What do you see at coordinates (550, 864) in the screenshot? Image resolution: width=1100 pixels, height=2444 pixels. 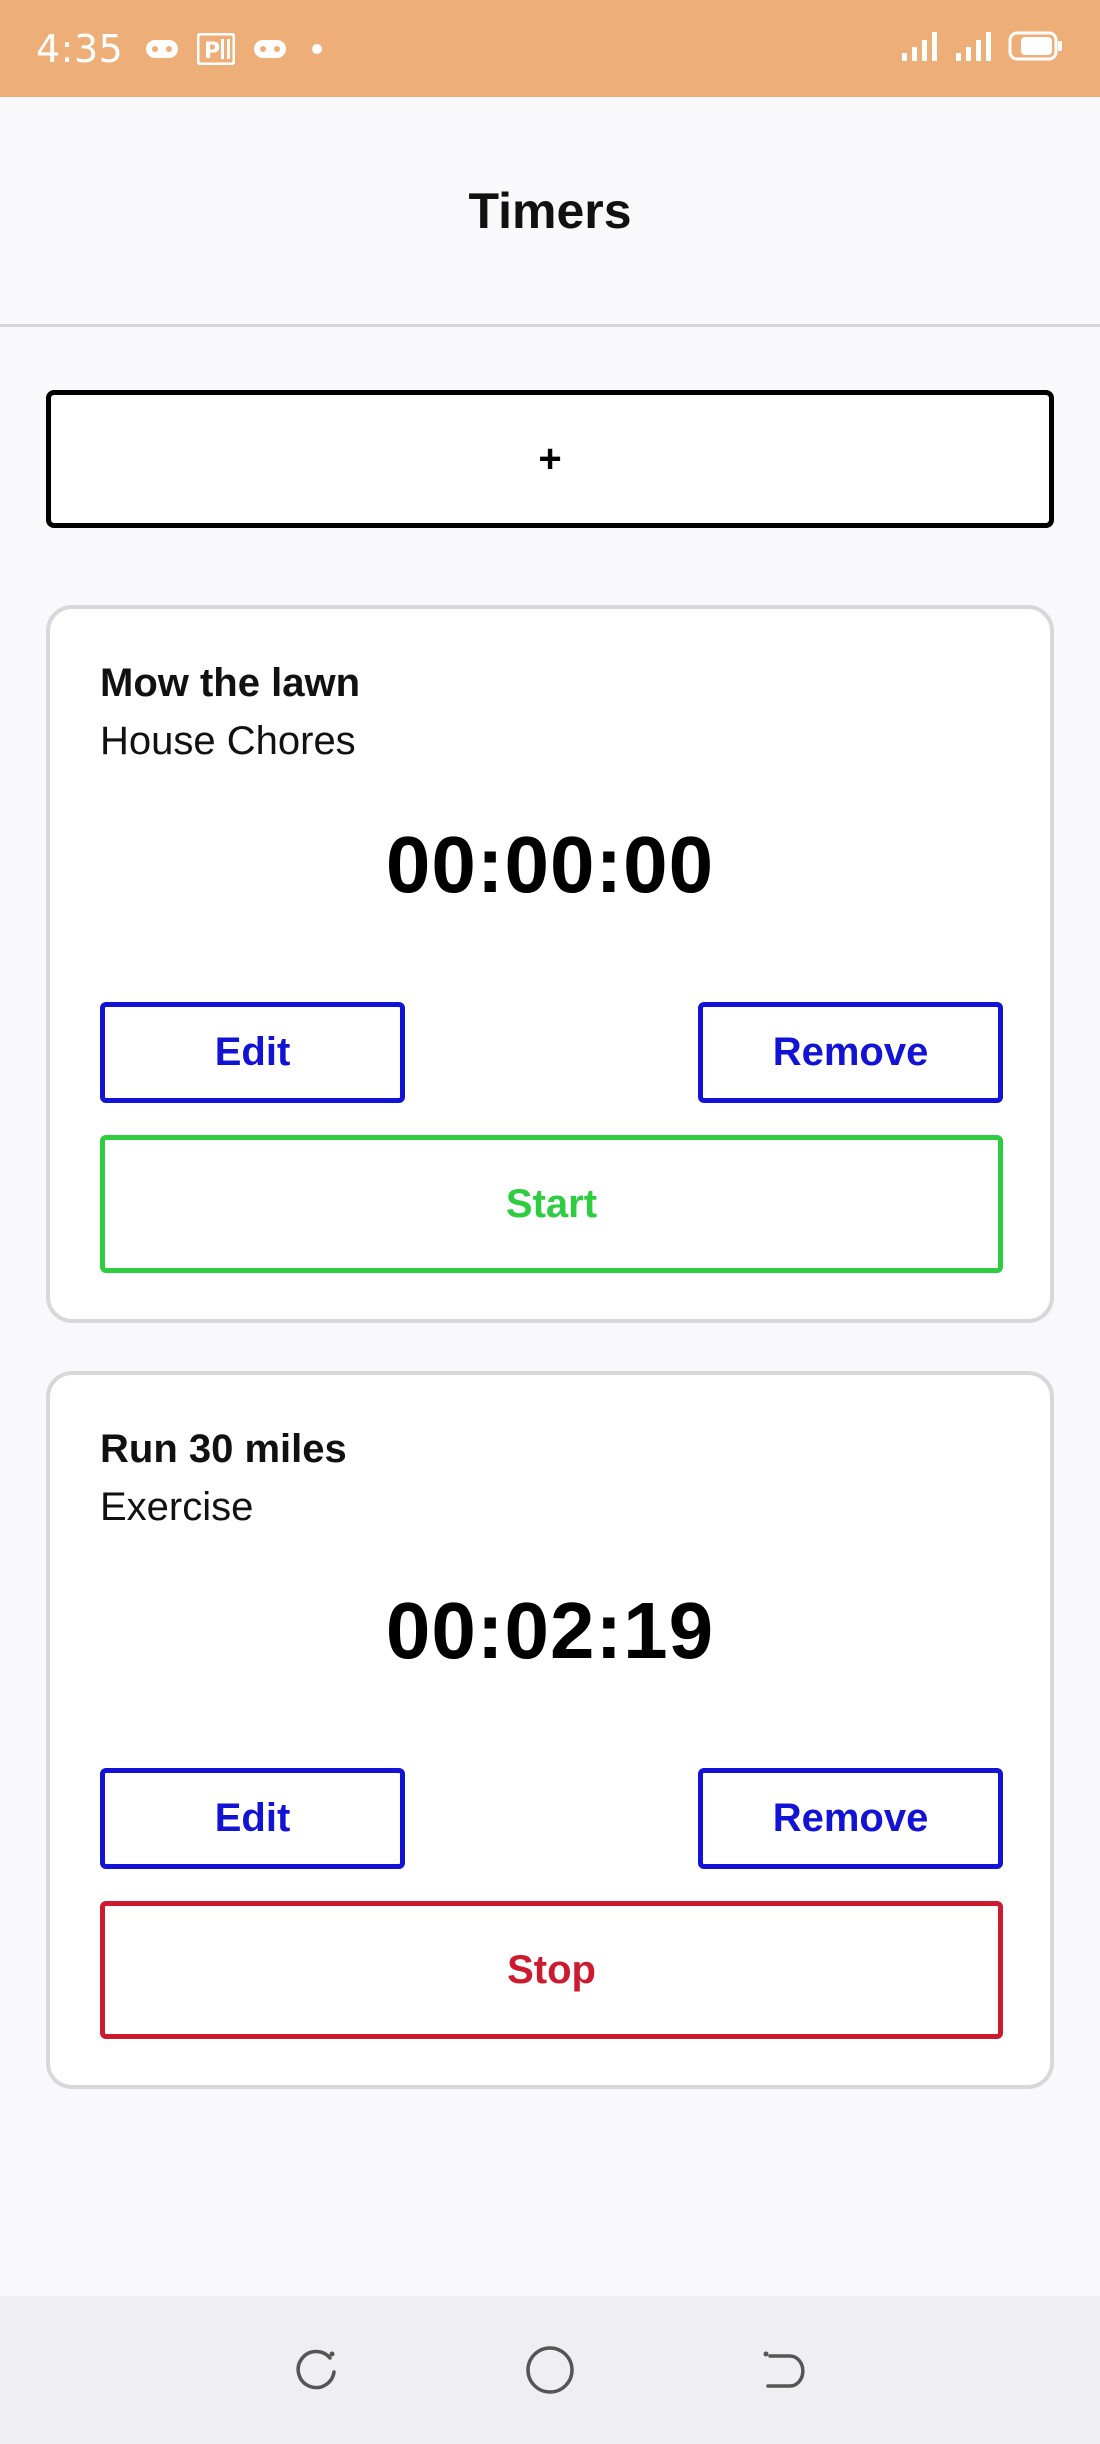 I see `timer-elapsed: 00:00:00` at bounding box center [550, 864].